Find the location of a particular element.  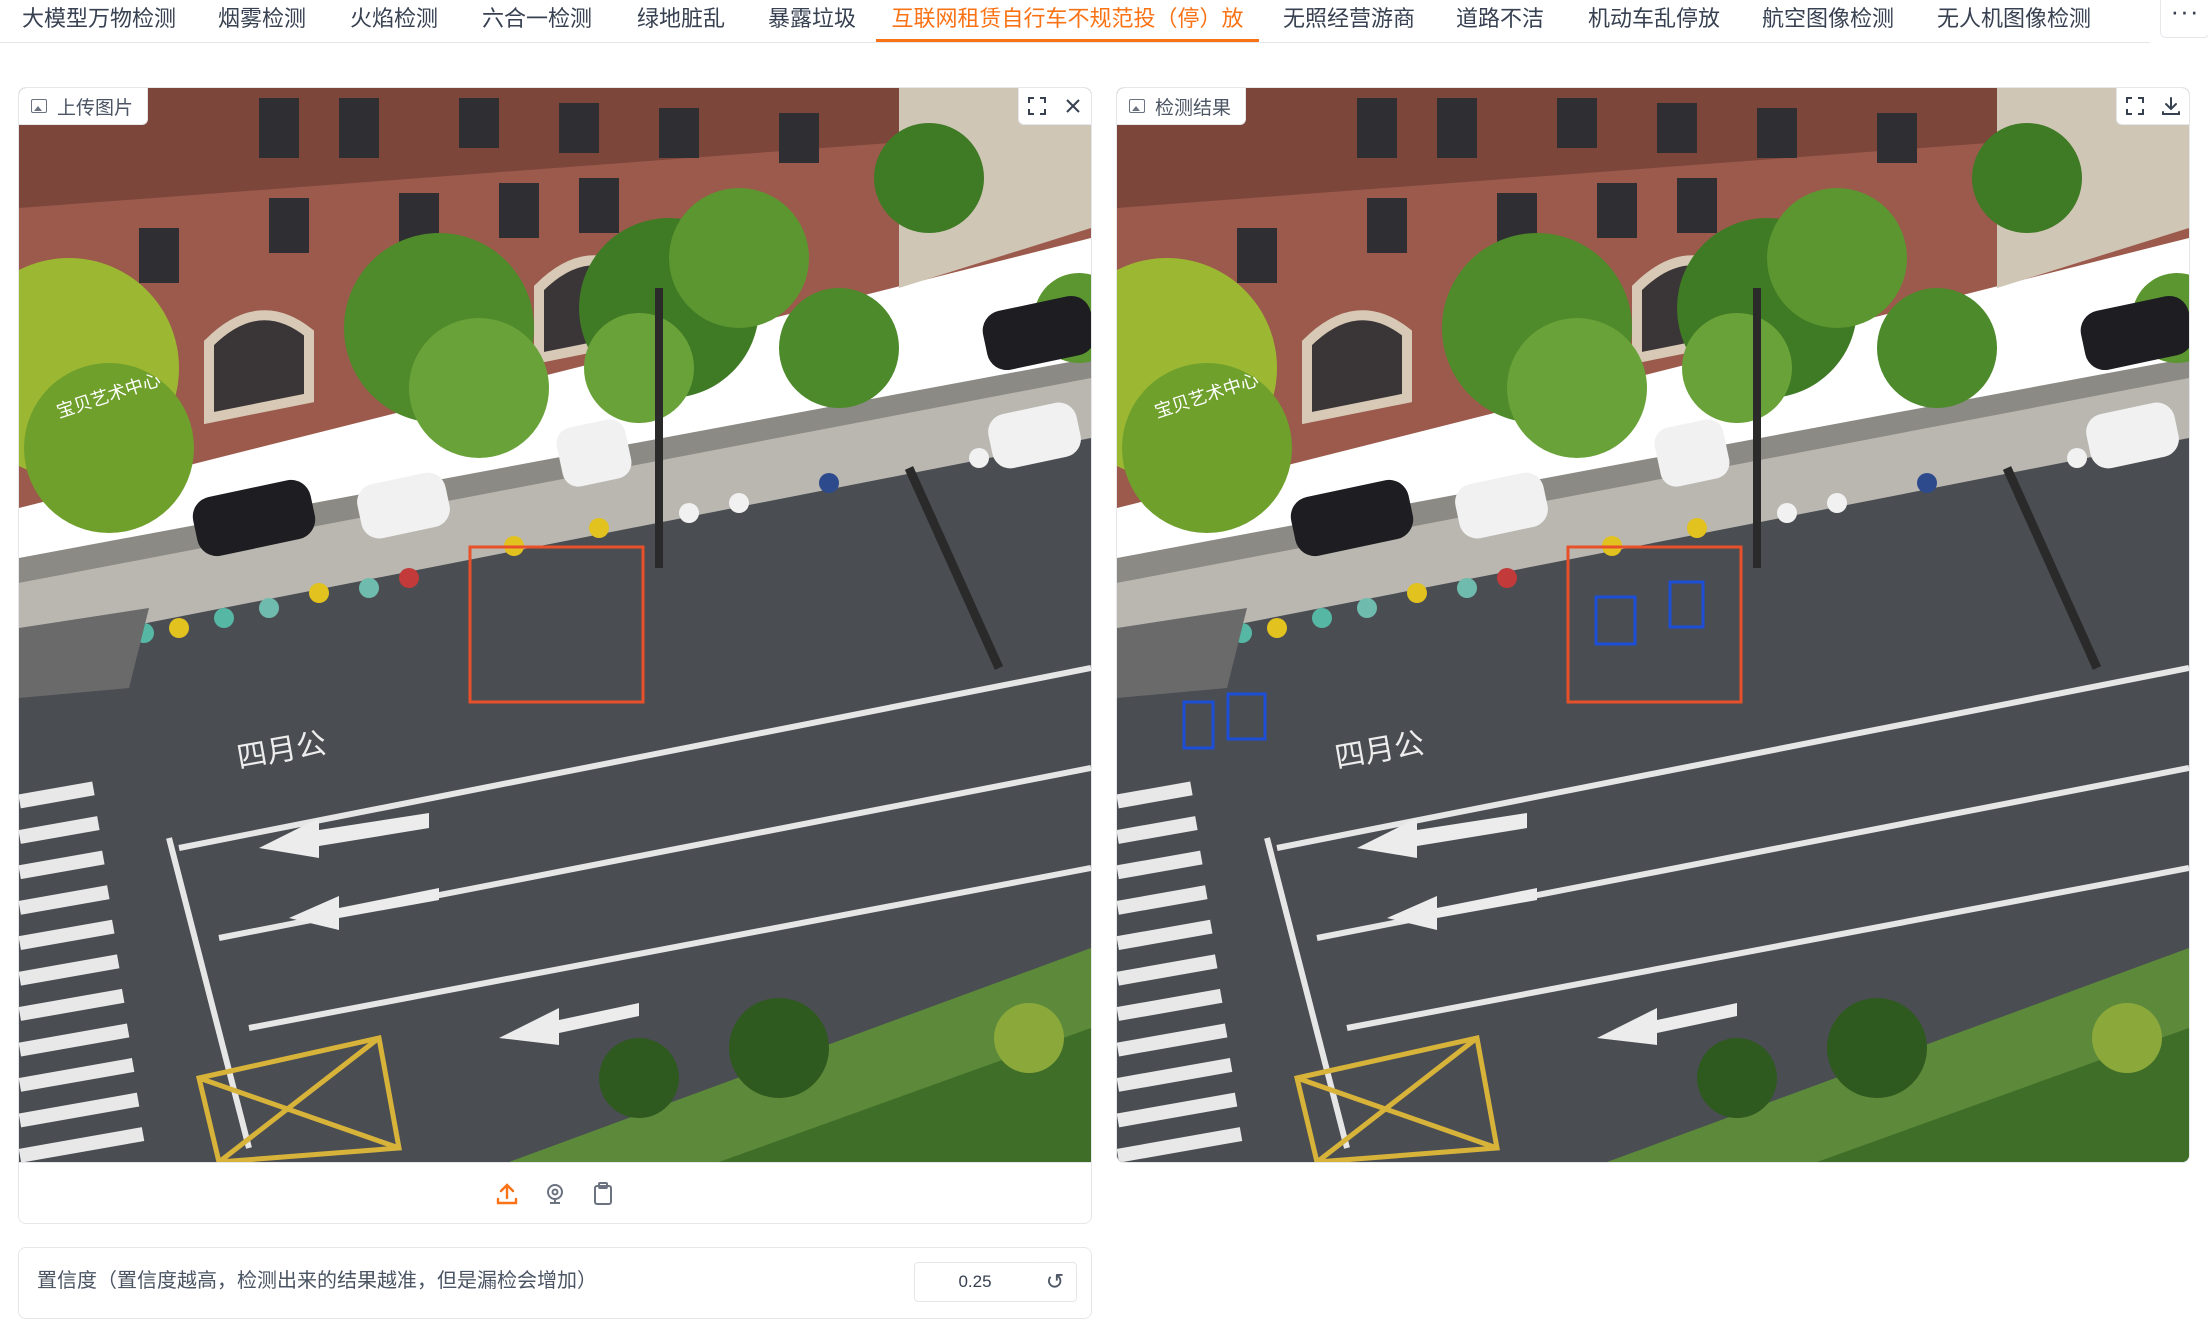

tab-drone: 无人机图像检测 is located at coordinates (2014, 20).